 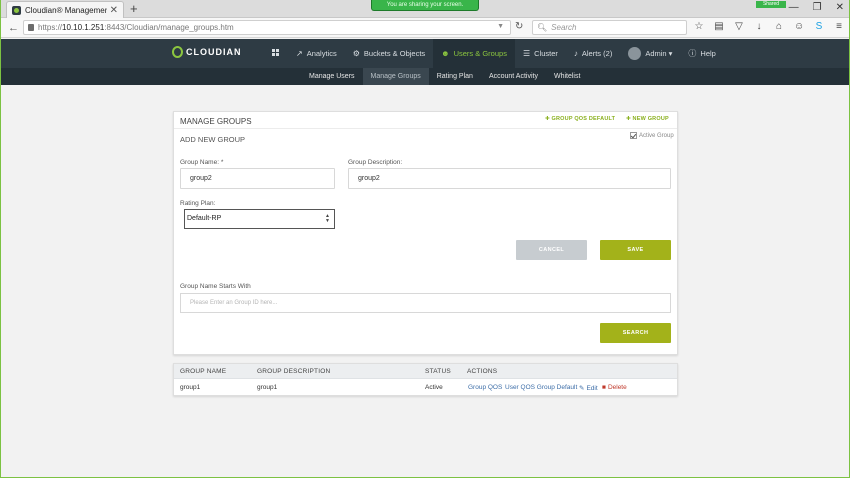 I want to click on panel-title: MANAGE GROUPS, so click(x=216, y=121).